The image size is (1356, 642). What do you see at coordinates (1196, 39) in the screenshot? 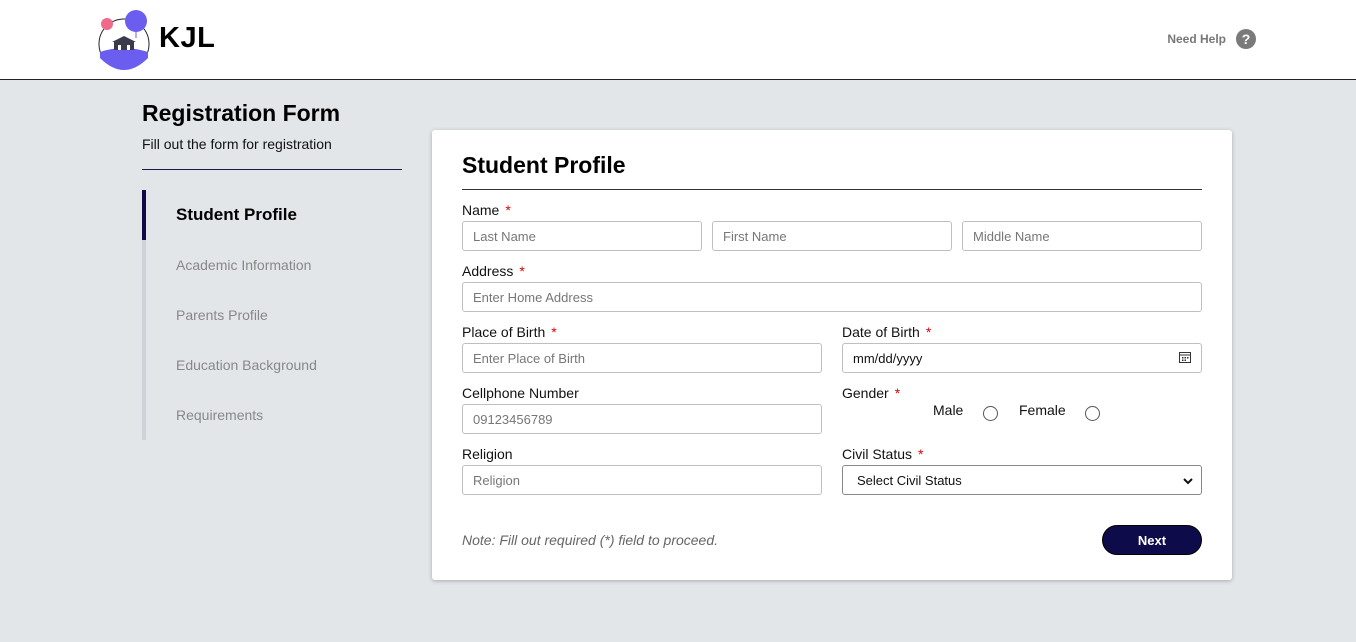
I see `need-help-label: Need Help` at bounding box center [1196, 39].